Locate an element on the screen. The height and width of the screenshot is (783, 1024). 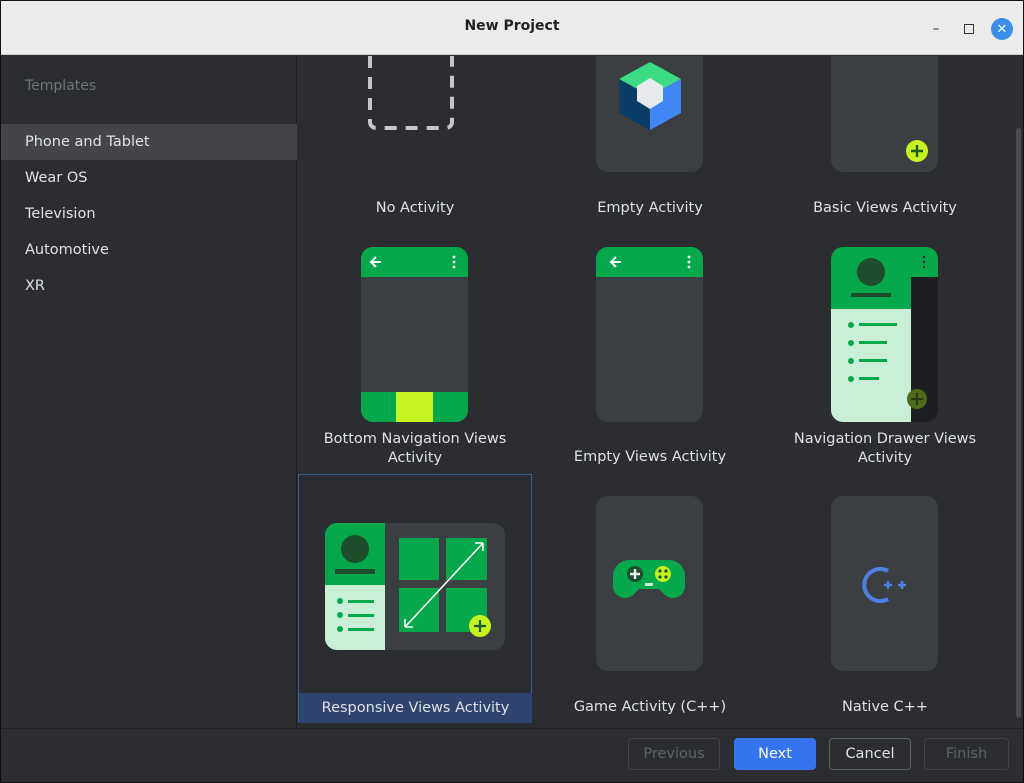
template-label: Empty Activity is located at coordinates (650, 208).